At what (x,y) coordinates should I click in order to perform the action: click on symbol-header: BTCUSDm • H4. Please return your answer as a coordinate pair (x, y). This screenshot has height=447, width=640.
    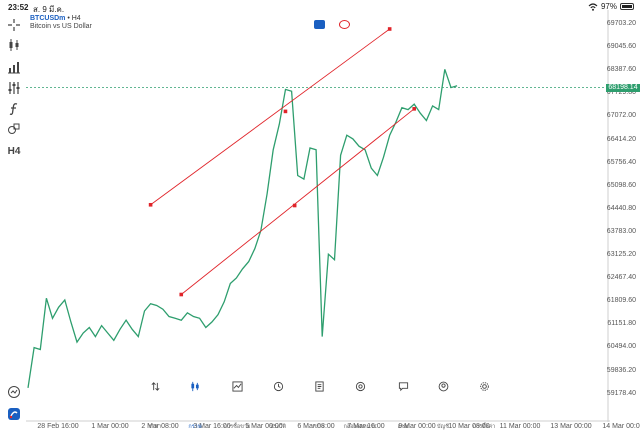
    Looking at the image, I should click on (55, 18).